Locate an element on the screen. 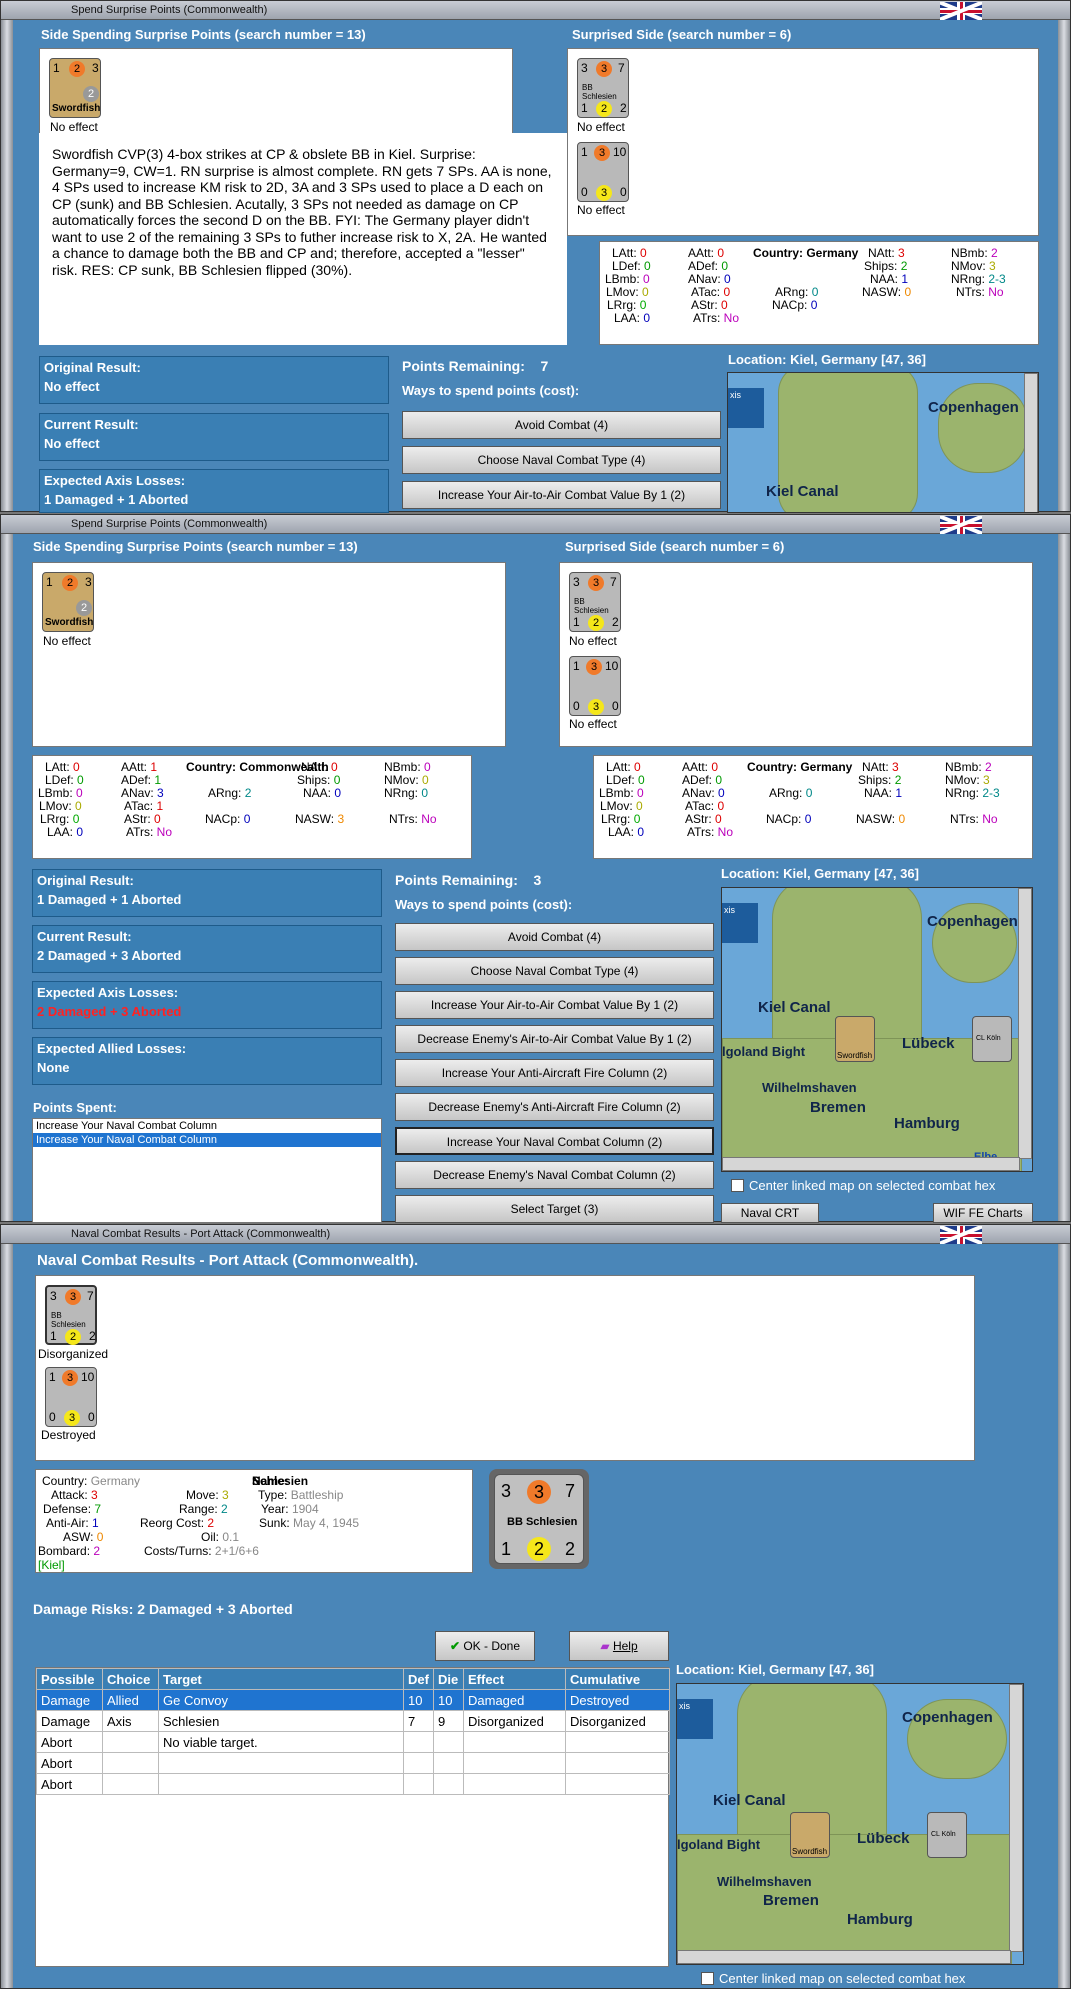 The image size is (1071, 1989). column-header: Choice is located at coordinates (130, 1679).